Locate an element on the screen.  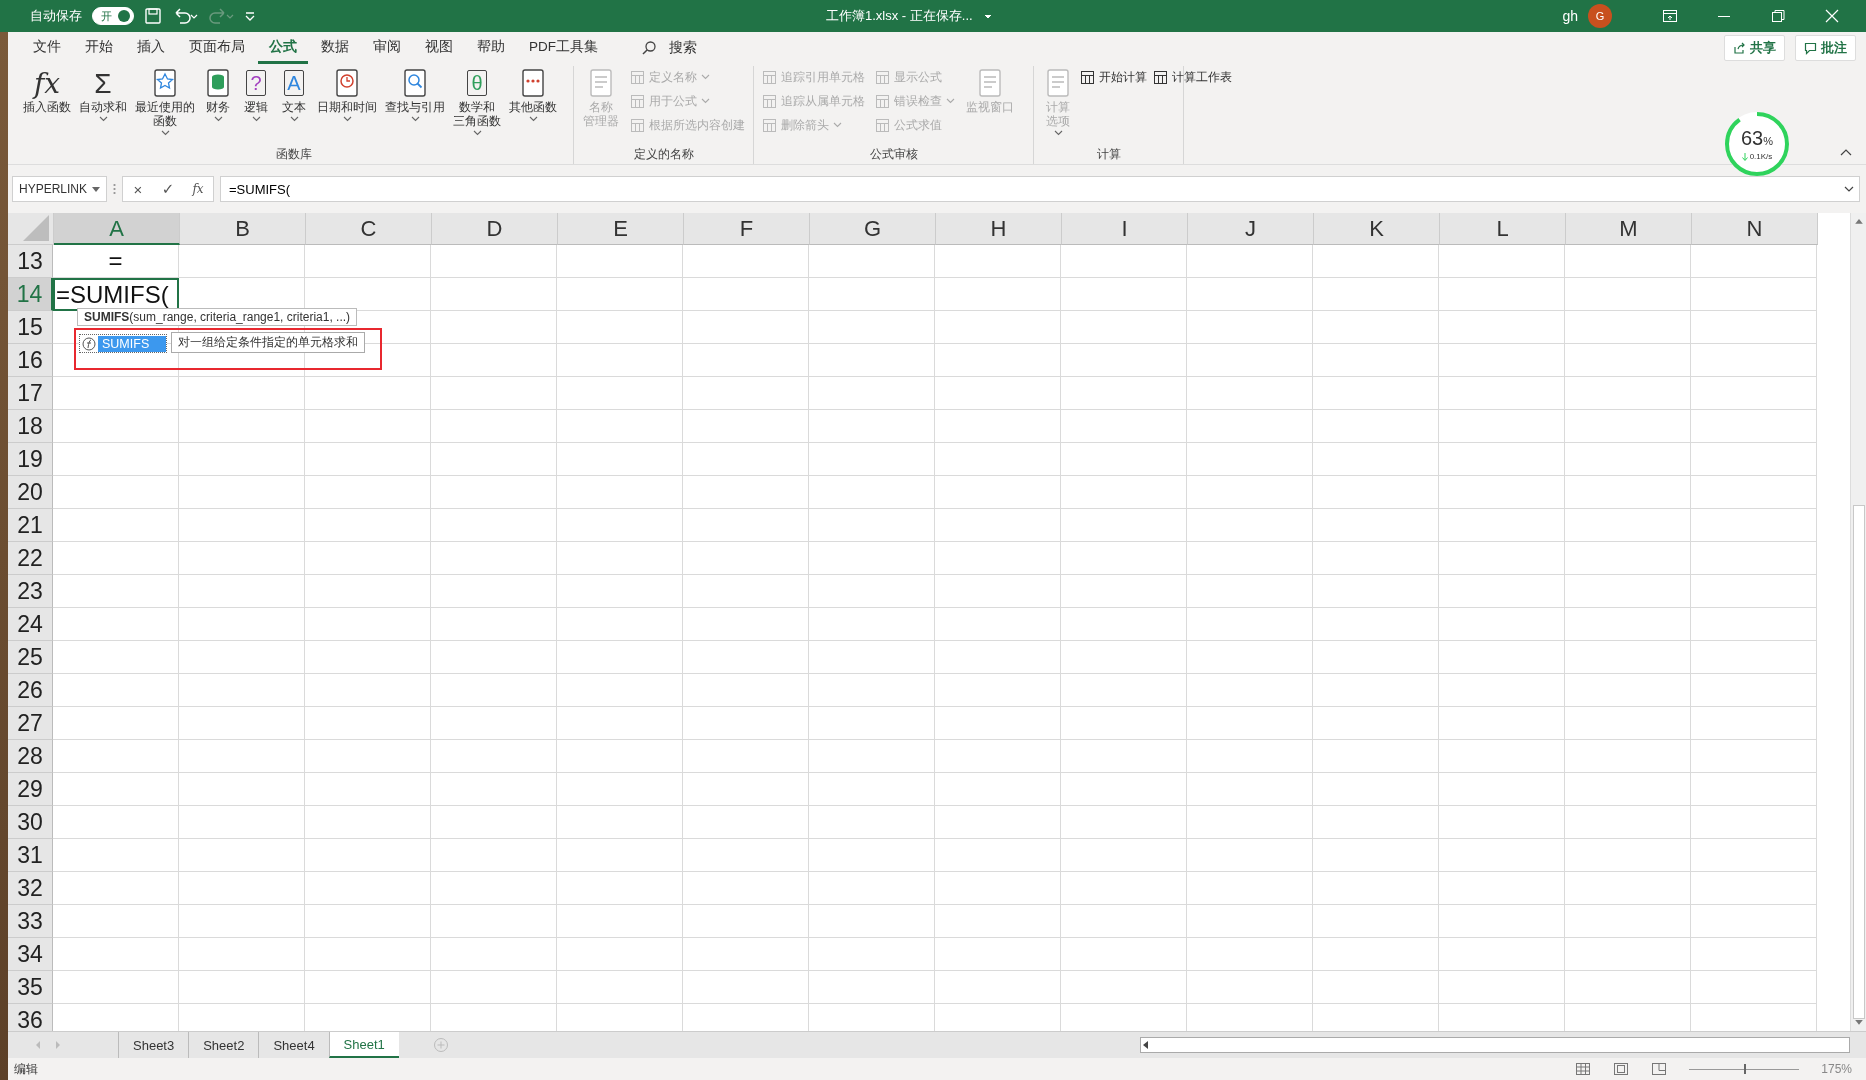
sheet-tab: Sheet2 is located at coordinates (223, 1045).